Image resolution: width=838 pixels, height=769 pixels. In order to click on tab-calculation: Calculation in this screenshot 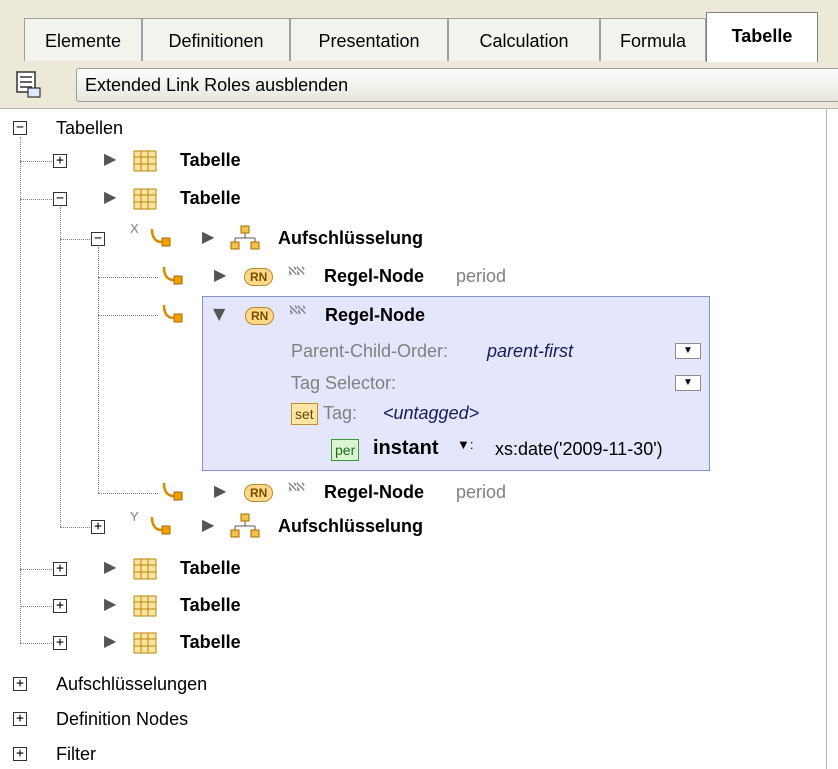, I will do `click(524, 39)`.